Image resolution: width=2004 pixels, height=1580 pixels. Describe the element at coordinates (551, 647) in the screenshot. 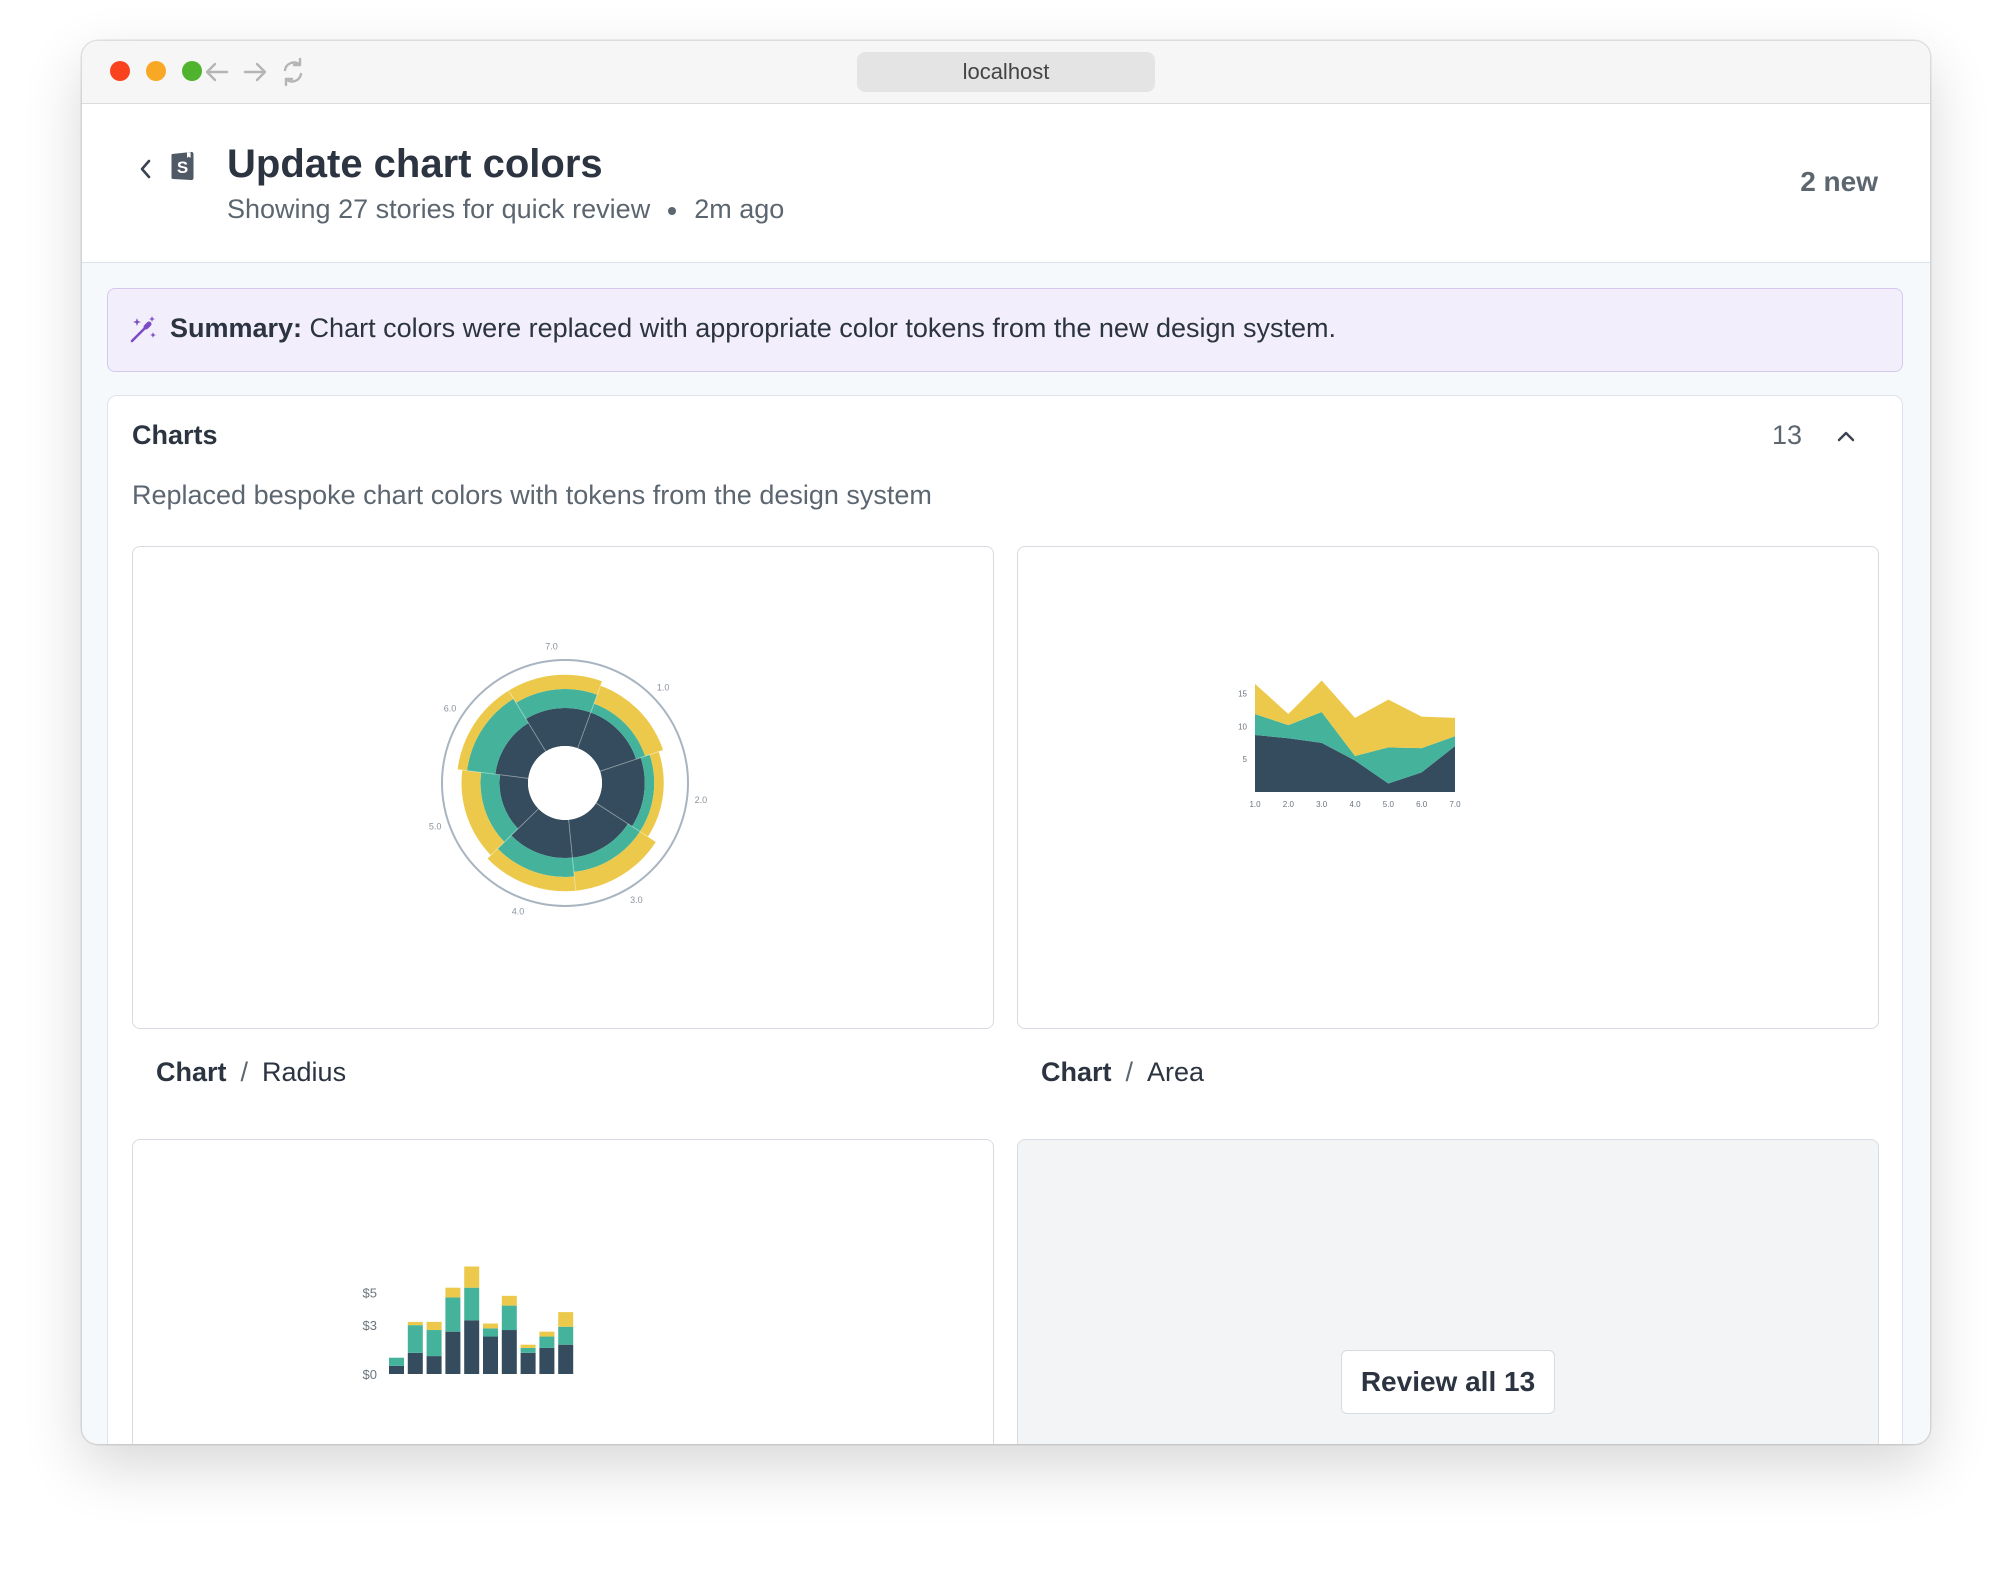

I see `radial-category-label: 7.0` at that location.